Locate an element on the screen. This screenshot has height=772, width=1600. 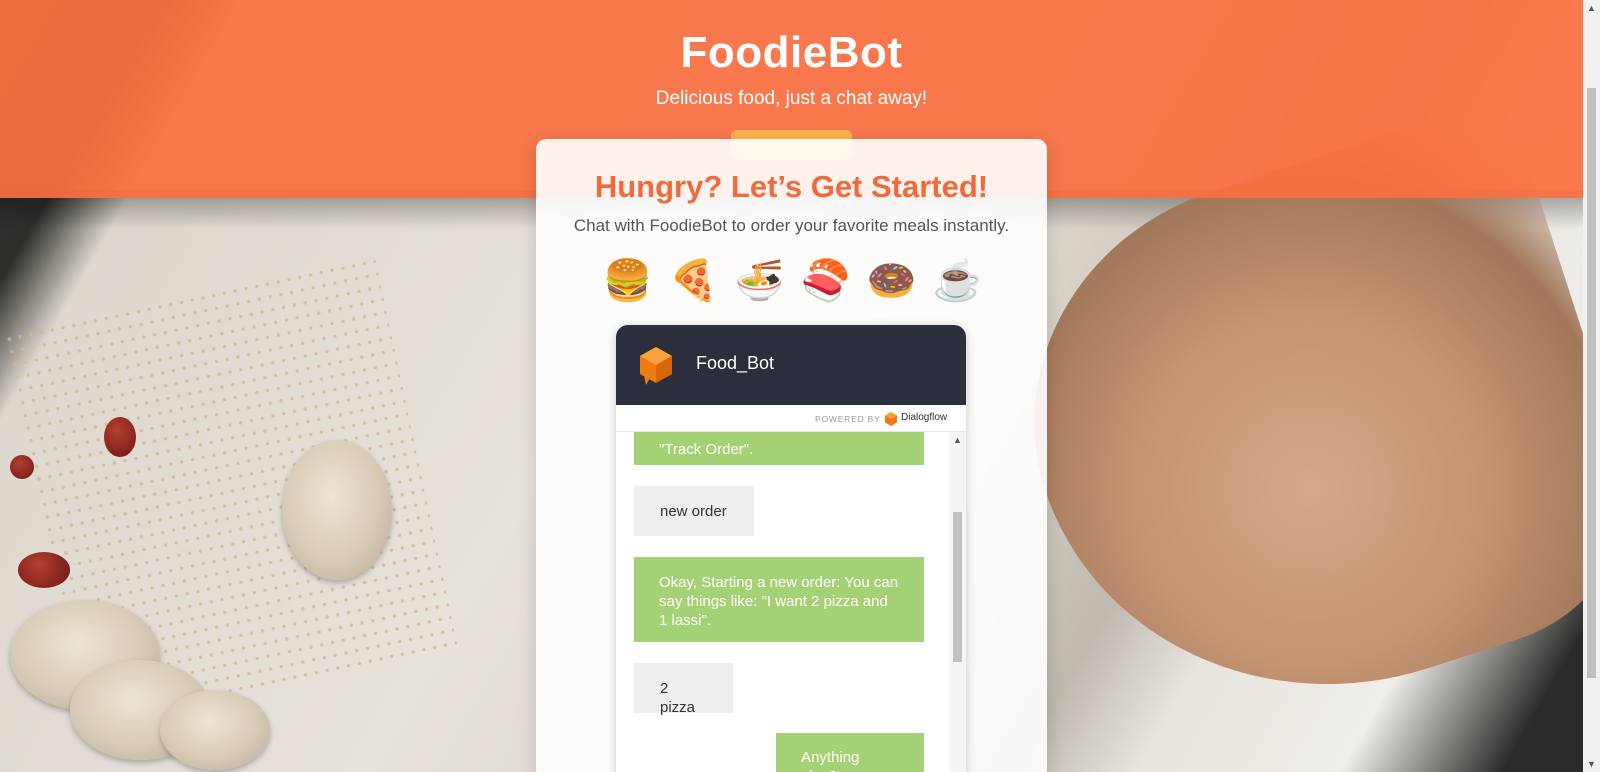
bot-message: "Track Order". is located at coordinates (779, 448).